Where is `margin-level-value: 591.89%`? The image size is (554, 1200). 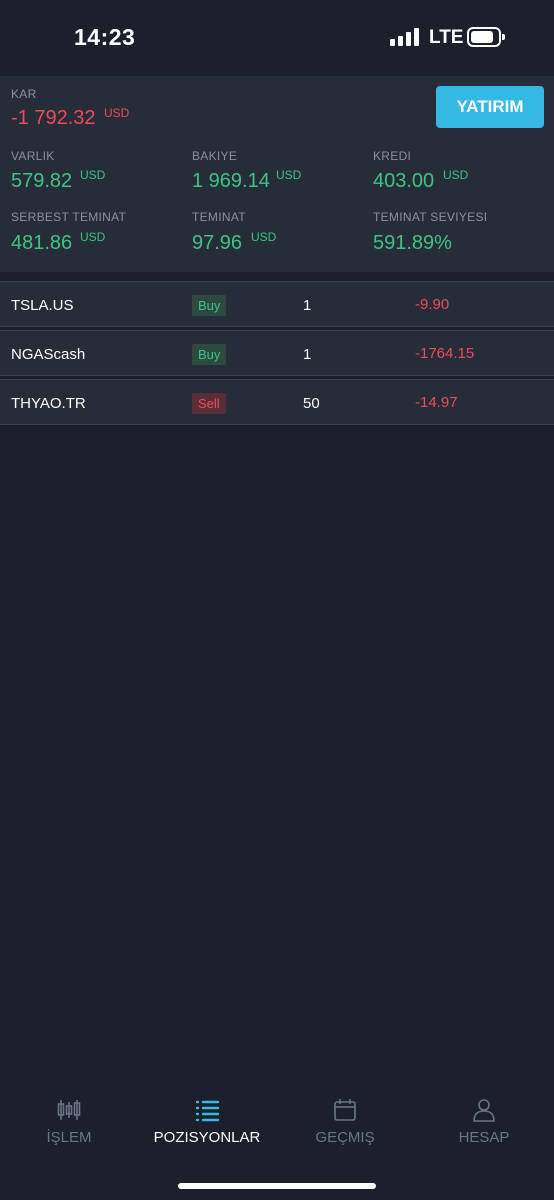
margin-level-value: 591.89% is located at coordinates (412, 243).